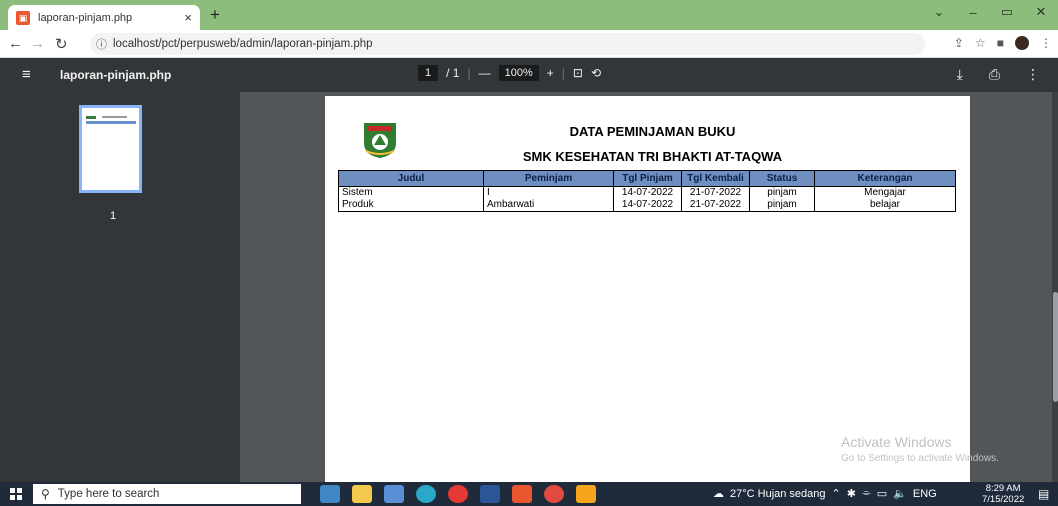  I want to click on browser-tab: ▣ laporan-pinjam.php ×, so click(104, 17).